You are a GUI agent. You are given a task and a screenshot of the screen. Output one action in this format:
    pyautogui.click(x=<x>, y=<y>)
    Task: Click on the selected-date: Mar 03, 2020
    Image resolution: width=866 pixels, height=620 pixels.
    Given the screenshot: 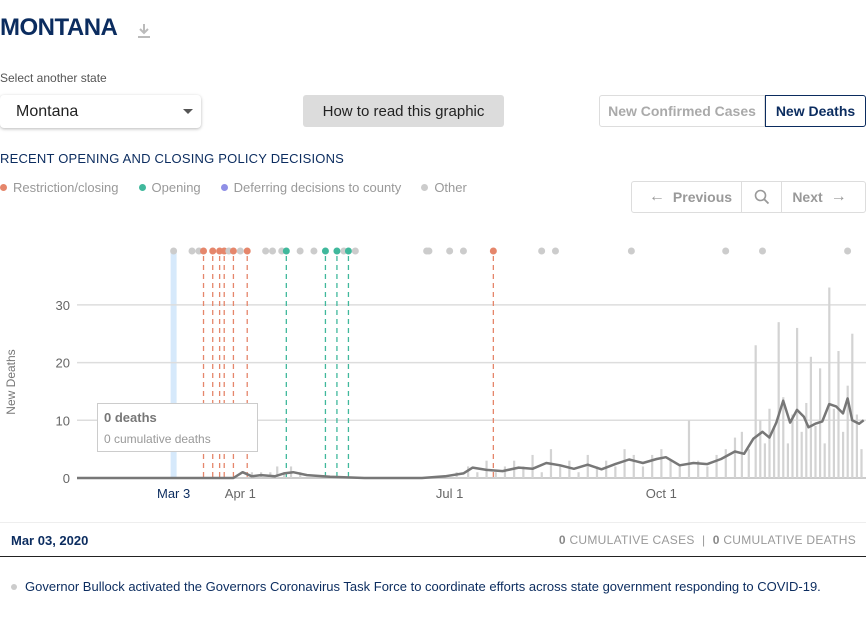 What is the action you would take?
    pyautogui.click(x=50, y=540)
    